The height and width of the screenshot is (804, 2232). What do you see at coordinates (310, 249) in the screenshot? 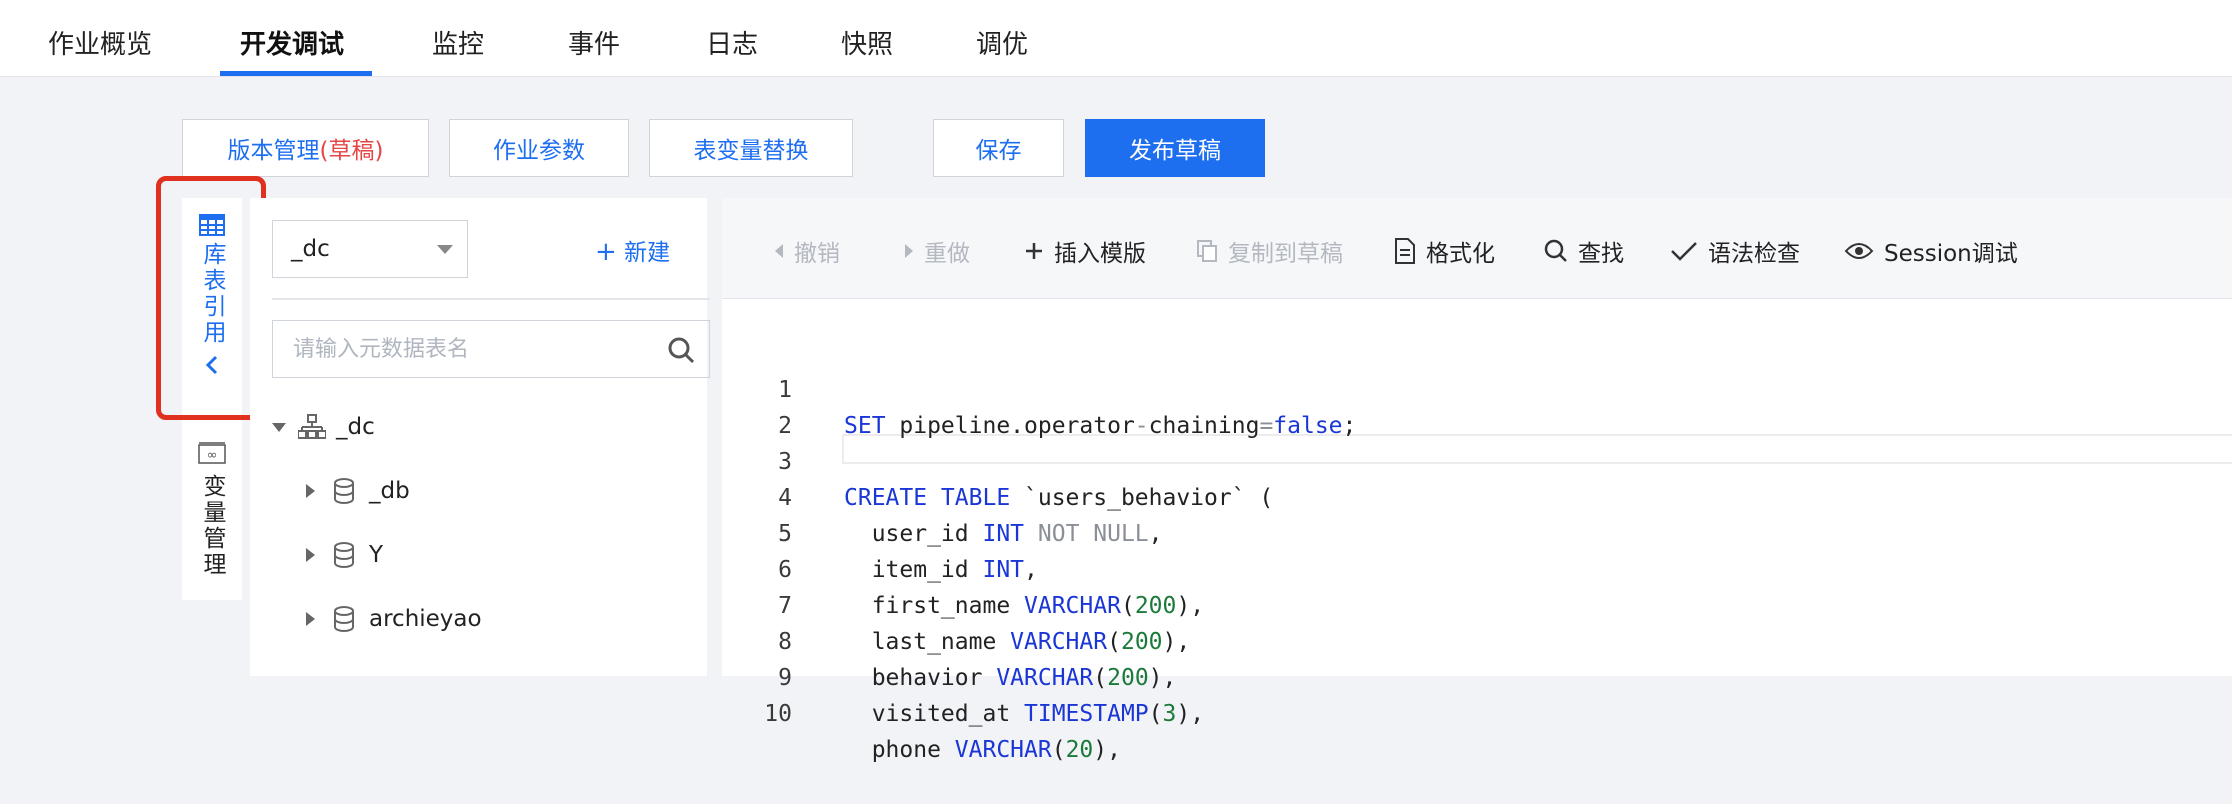
I see `database-select-value: _dc` at bounding box center [310, 249].